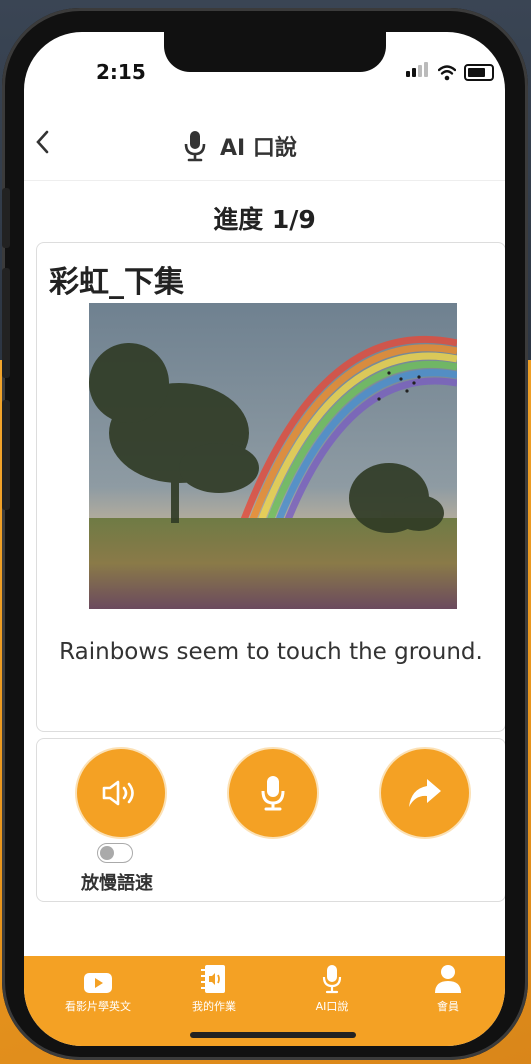 The image size is (531, 1064). What do you see at coordinates (418, 71) in the screenshot?
I see `signal-icon` at bounding box center [418, 71].